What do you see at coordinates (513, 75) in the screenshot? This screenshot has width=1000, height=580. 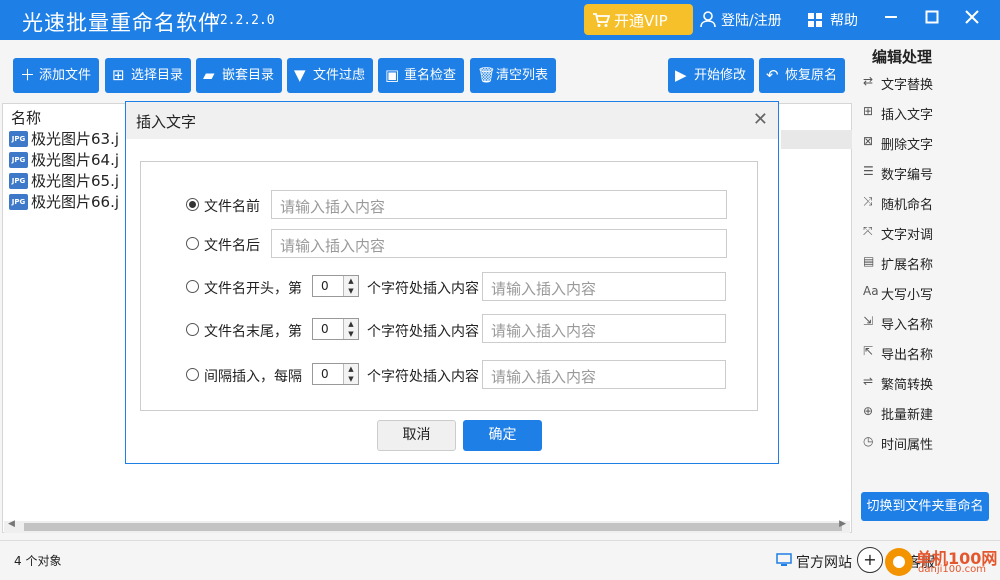 I see `clear-list-button: 🗑 清空列表` at bounding box center [513, 75].